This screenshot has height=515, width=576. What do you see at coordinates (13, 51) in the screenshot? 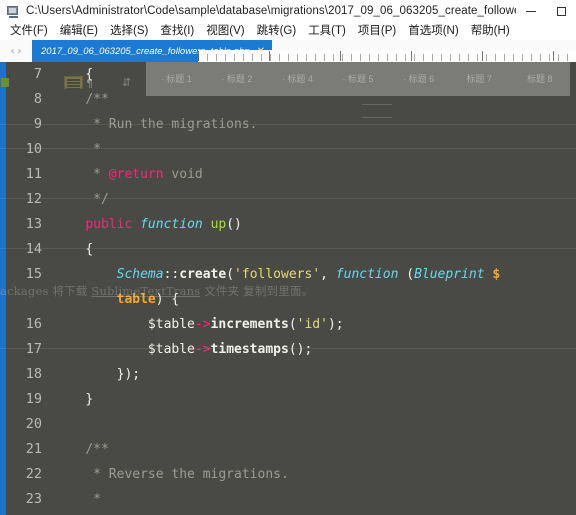
I see `chevron-left-icon: ‹` at bounding box center [13, 51].